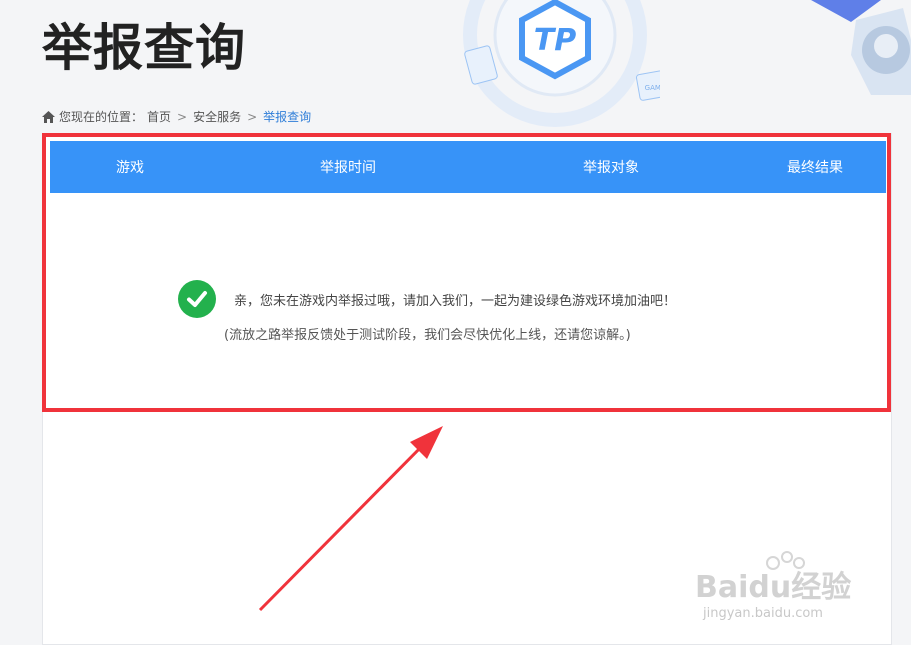 The width and height of the screenshot is (911, 645). I want to click on page-title: 举报查询, so click(144, 48).